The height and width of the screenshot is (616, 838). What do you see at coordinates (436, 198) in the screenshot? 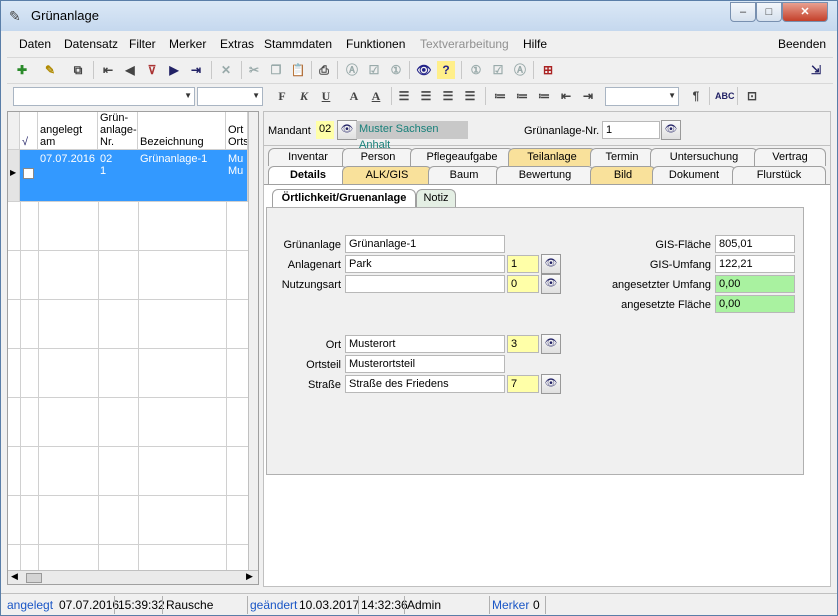
I see `subtab-notiz: Notiz` at bounding box center [436, 198].